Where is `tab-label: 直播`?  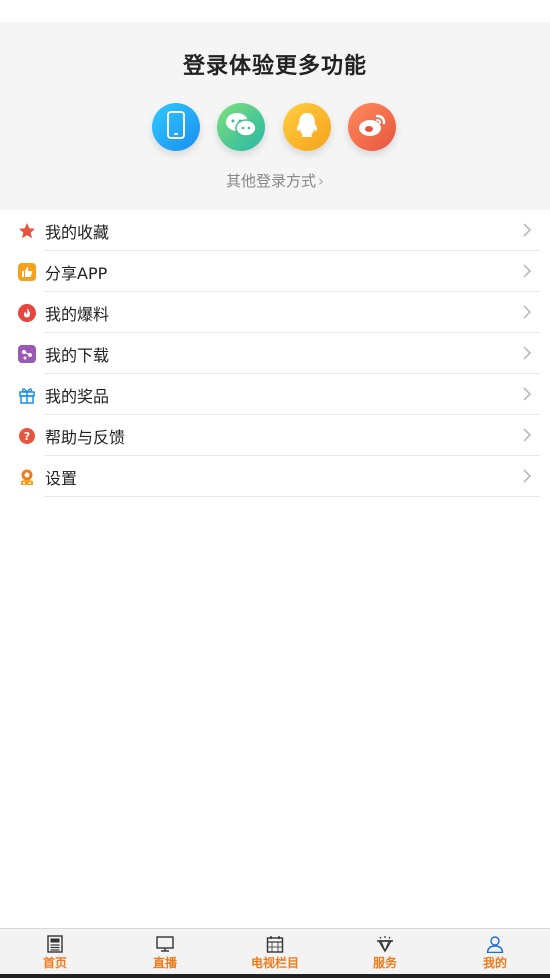 tab-label: 直播 is located at coordinates (164, 963).